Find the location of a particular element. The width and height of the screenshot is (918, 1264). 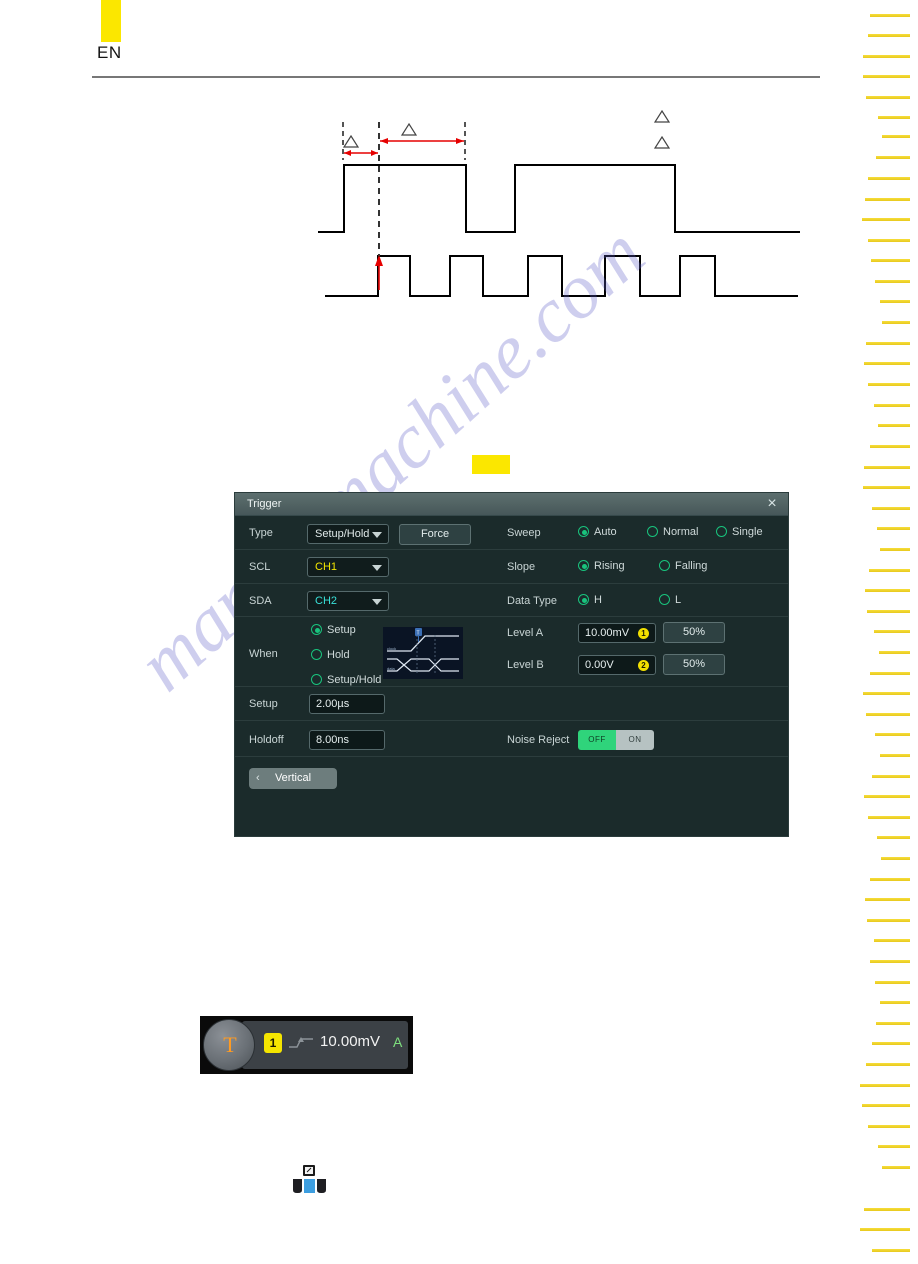

setup-input: 2.00µs is located at coordinates (347, 704).